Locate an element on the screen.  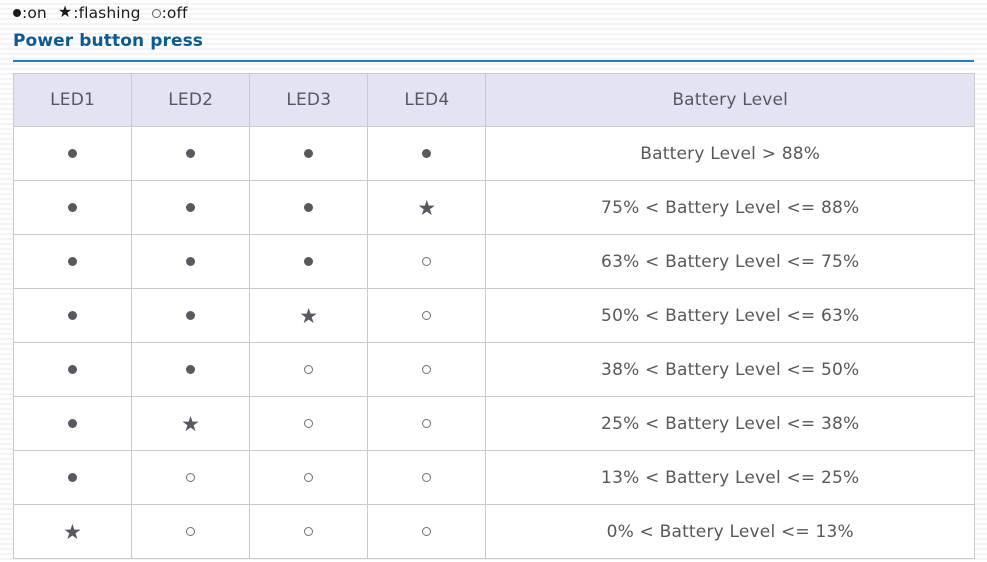
table-row: ★ 0% < Battery Level <= 13% is located at coordinates (493, 531).